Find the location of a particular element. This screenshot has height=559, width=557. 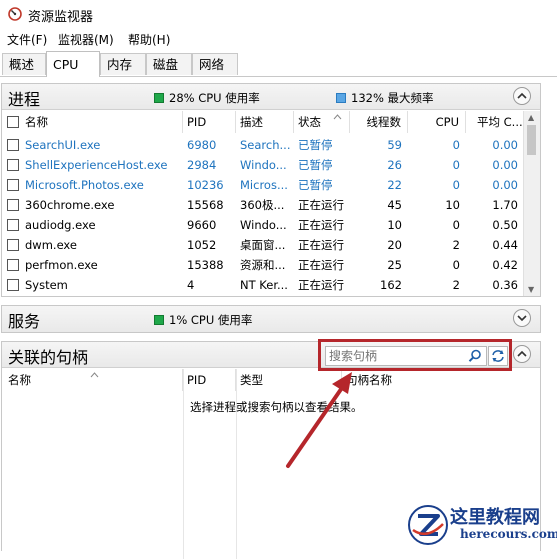

search-icon is located at coordinates (475, 356).